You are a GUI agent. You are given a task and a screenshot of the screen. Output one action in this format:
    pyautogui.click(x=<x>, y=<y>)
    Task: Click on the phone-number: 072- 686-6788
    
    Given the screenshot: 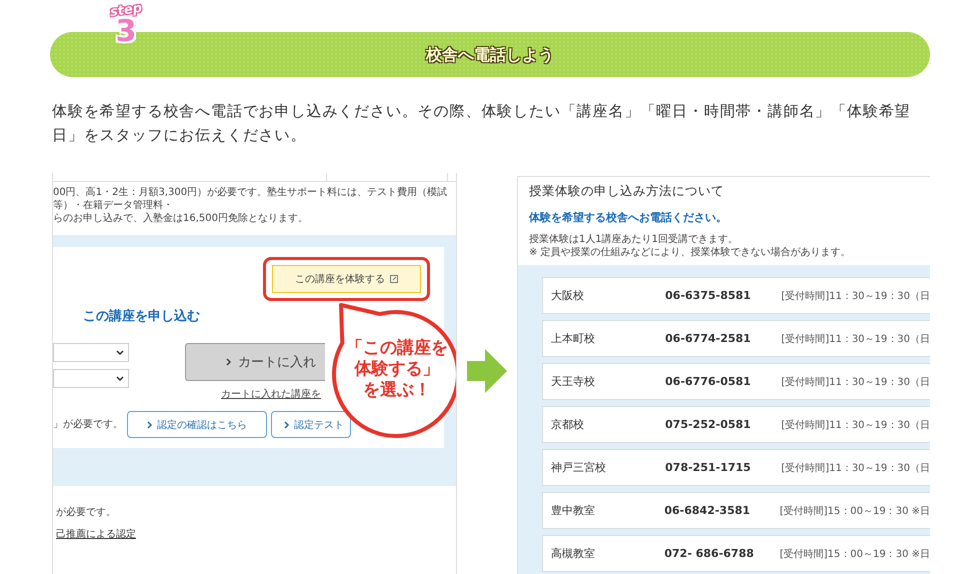 What is the action you would take?
    pyautogui.click(x=709, y=553)
    